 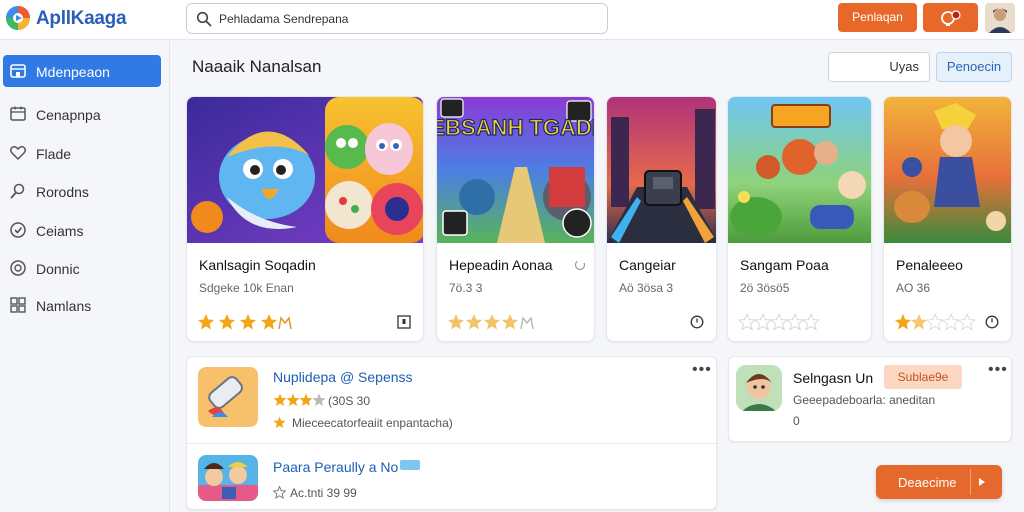 I want to click on download-button-label: Deaecime, so click(x=927, y=482).